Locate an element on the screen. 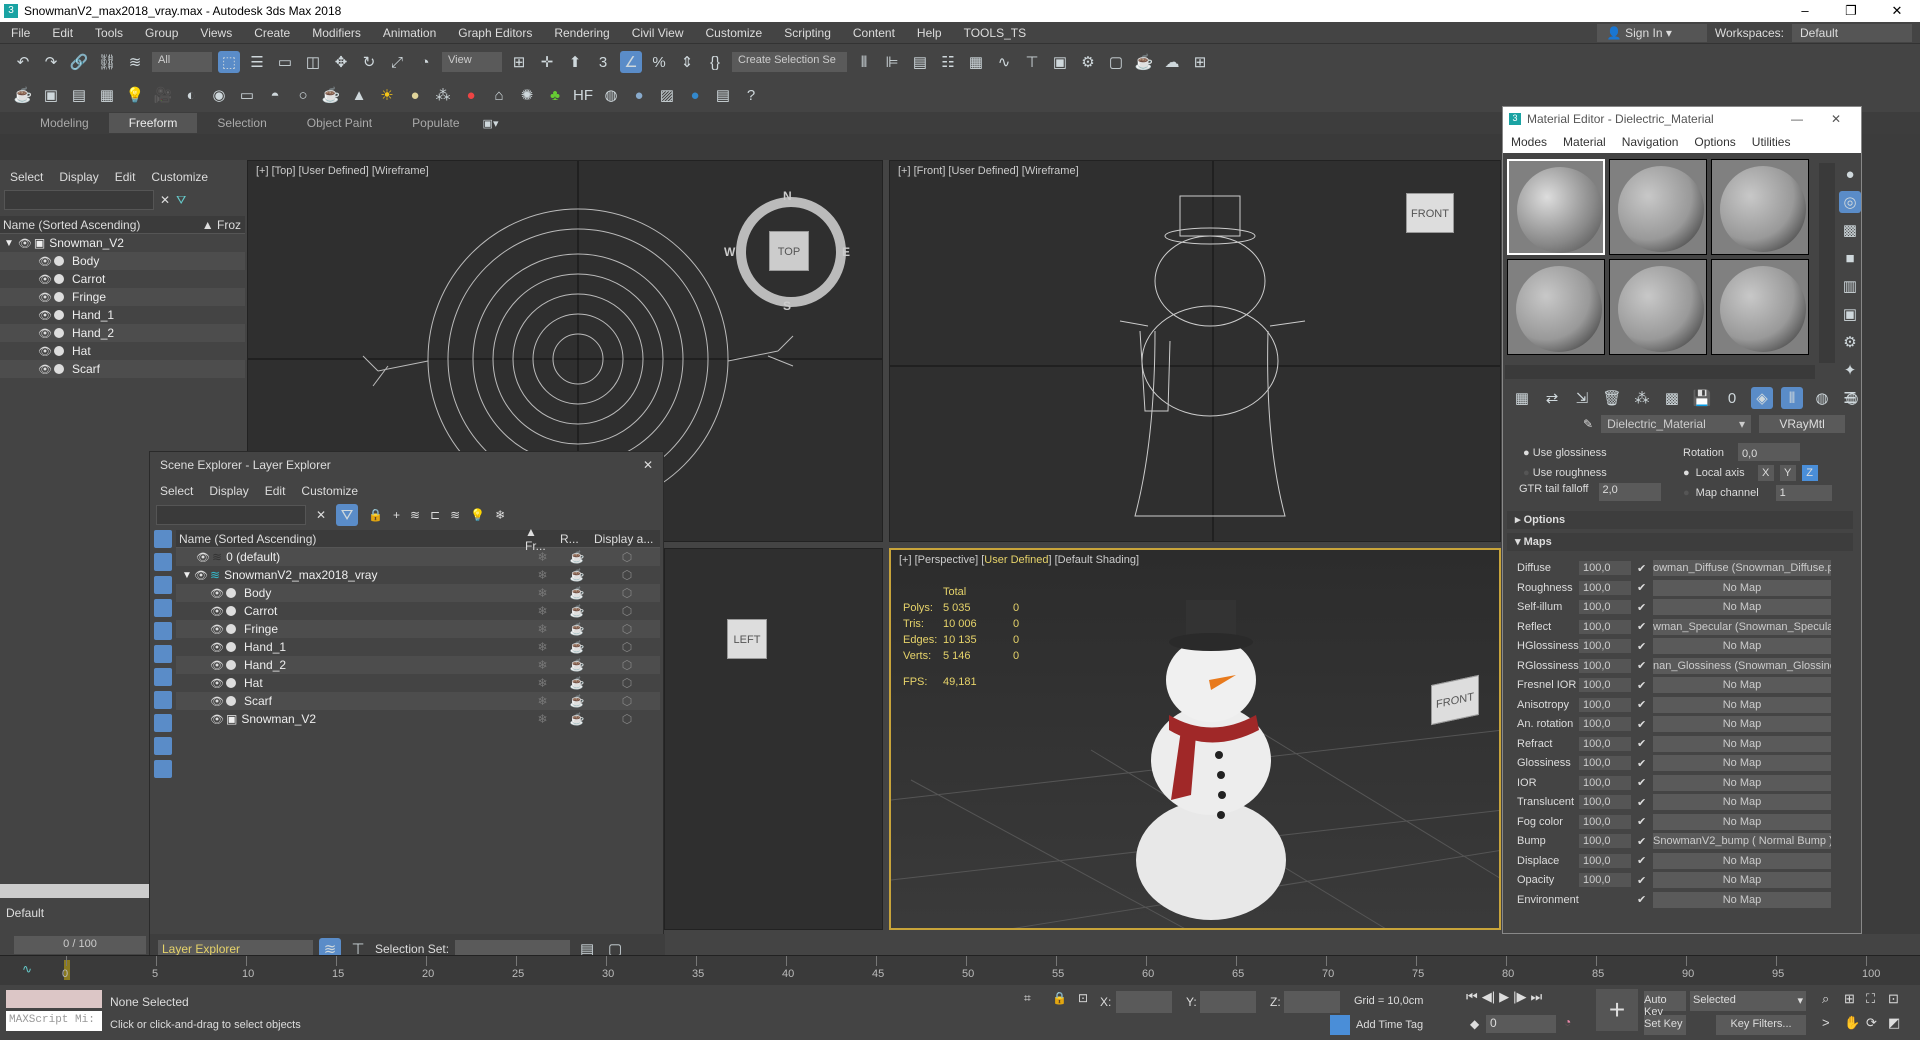 The height and width of the screenshot is (1040, 1920). layer-row: 👁 Hat ❄ ☕ ⬡ is located at coordinates (418, 683).